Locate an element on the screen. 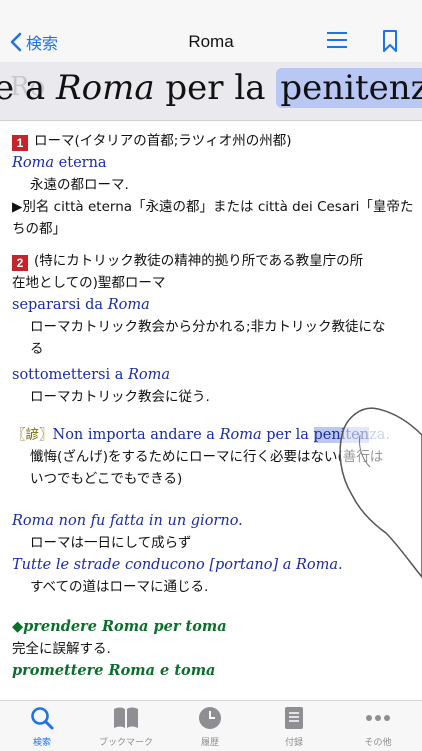 This screenshot has width=422, height=751. proverb-mark: 〖諺〗 is located at coordinates (32, 435).